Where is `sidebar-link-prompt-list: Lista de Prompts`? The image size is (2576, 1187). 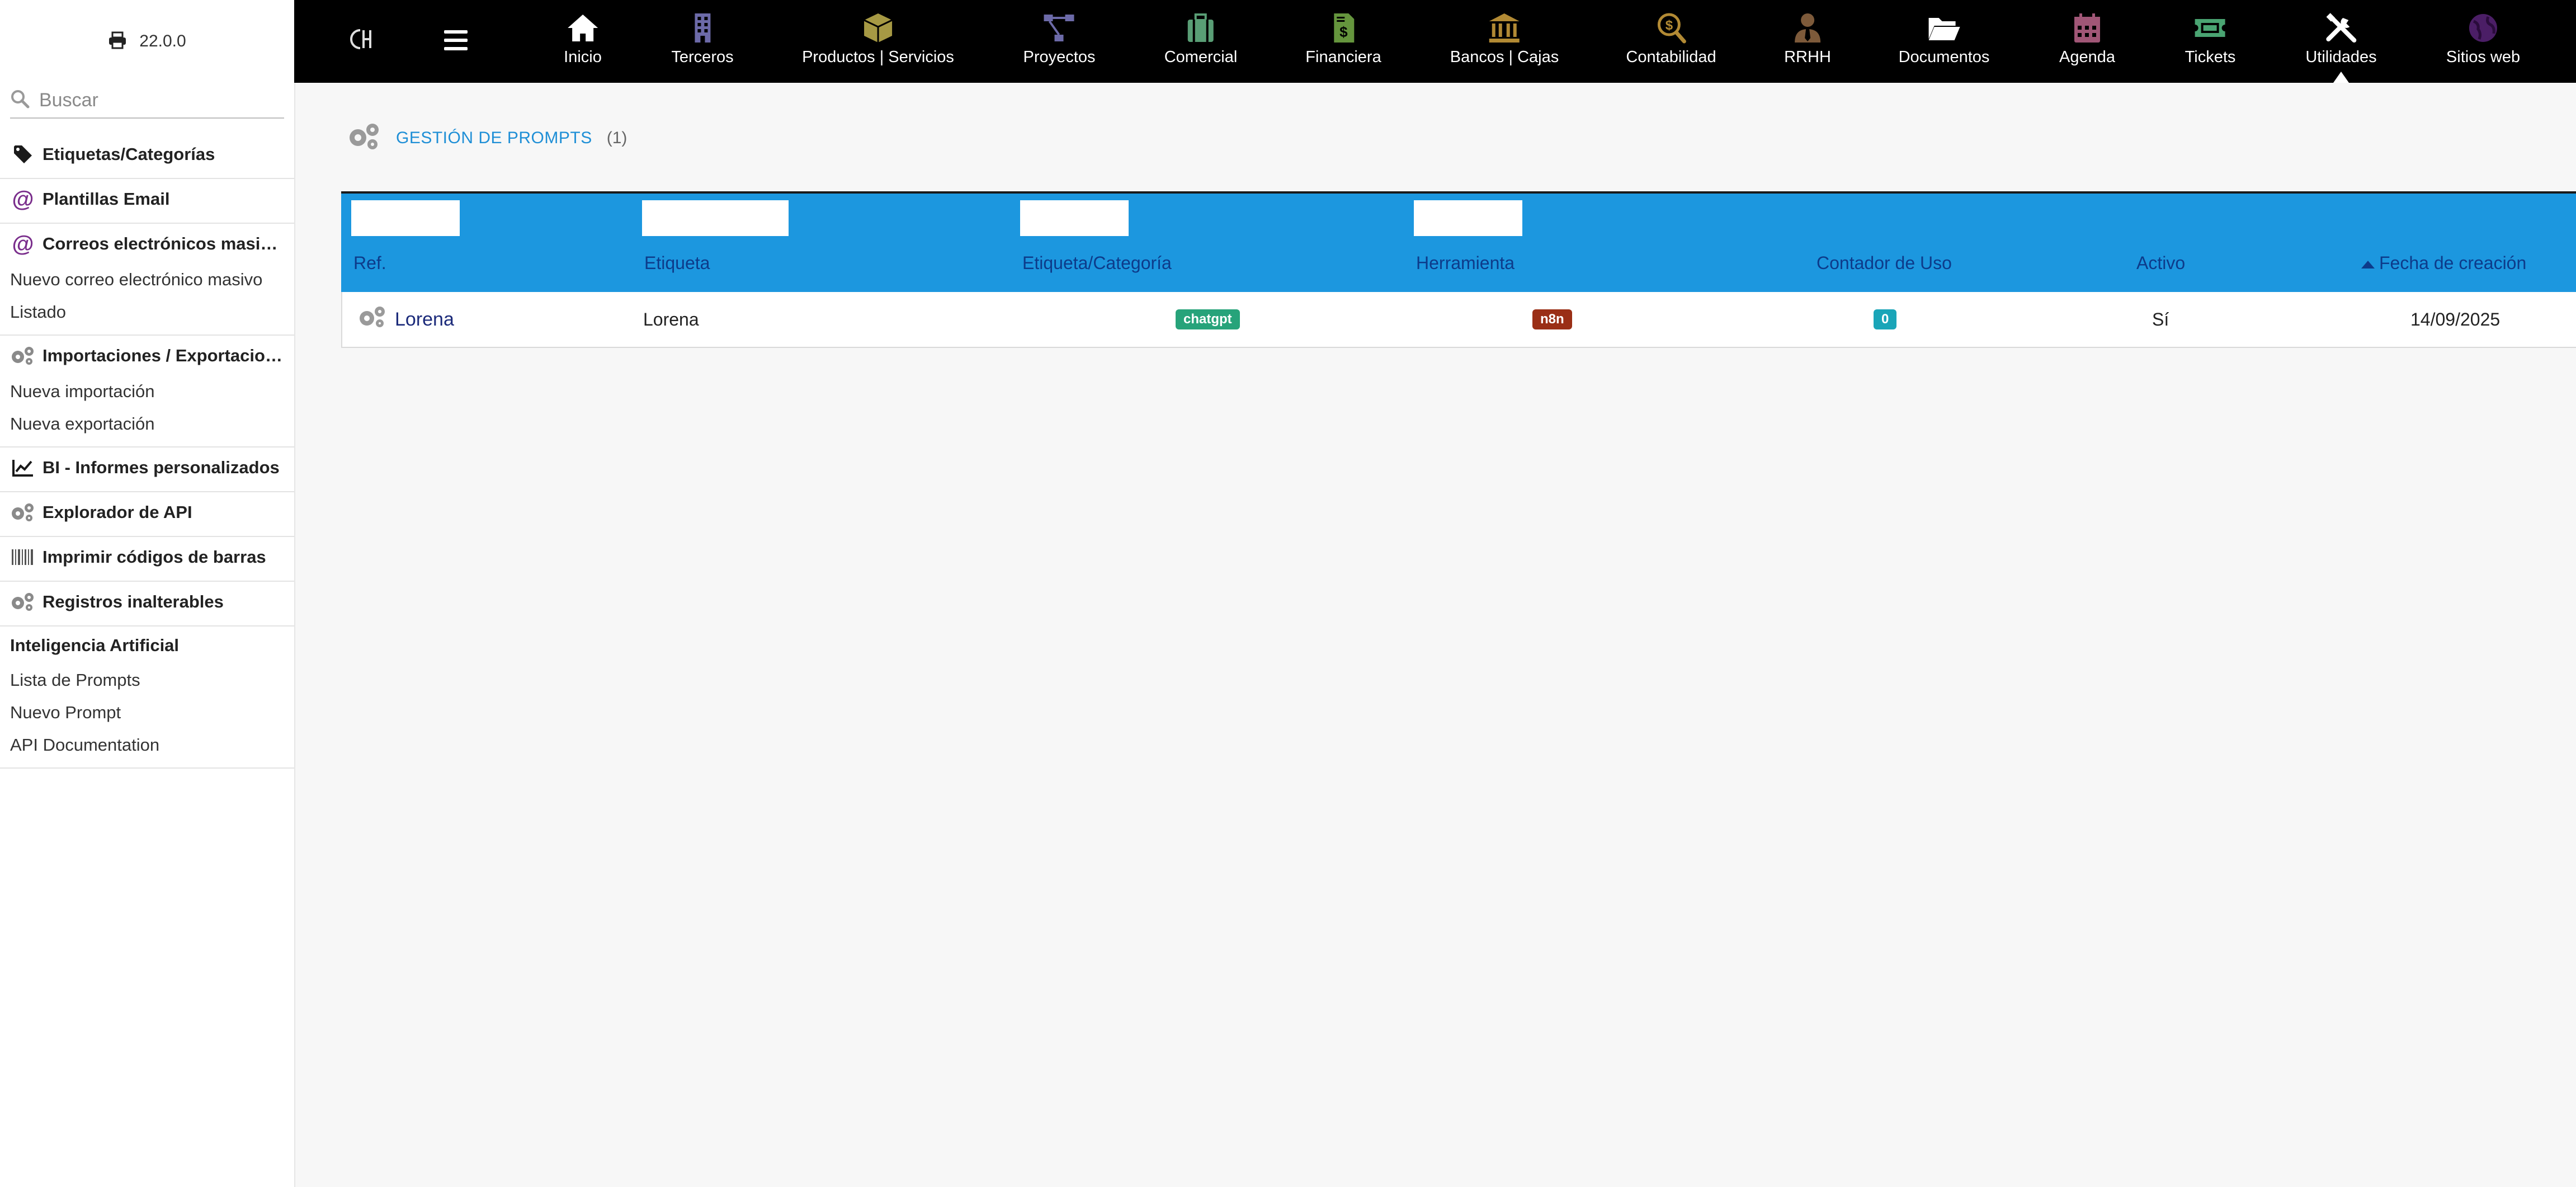
sidebar-link-prompt-list: Lista de Prompts is located at coordinates (147, 680).